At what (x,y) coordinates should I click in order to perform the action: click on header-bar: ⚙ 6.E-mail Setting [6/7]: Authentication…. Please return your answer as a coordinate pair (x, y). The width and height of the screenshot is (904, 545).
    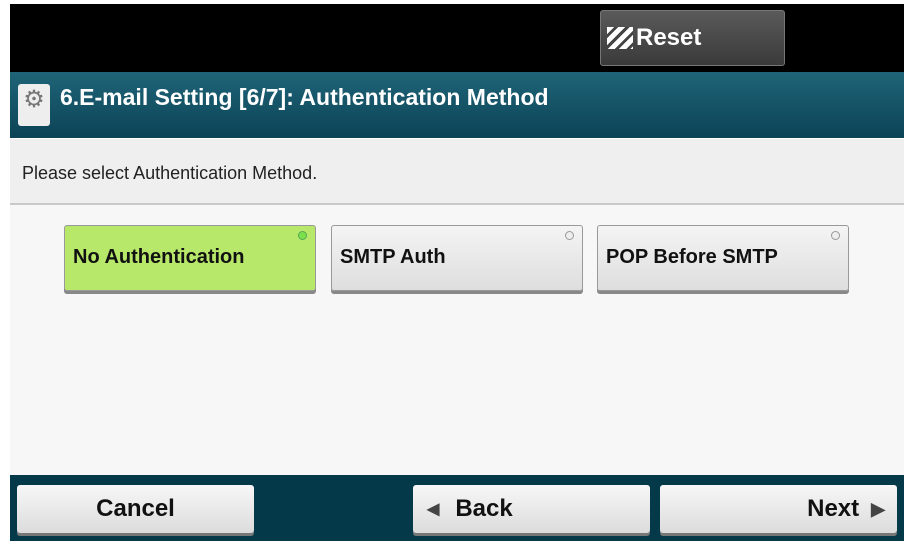
    Looking at the image, I should click on (457, 105).